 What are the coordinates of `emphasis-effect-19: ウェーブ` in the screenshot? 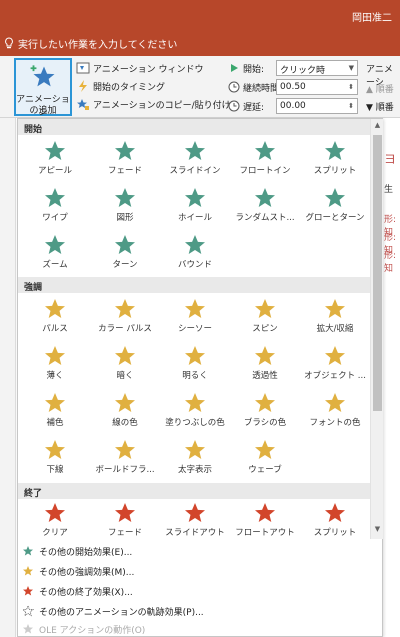 It's located at (265, 456).